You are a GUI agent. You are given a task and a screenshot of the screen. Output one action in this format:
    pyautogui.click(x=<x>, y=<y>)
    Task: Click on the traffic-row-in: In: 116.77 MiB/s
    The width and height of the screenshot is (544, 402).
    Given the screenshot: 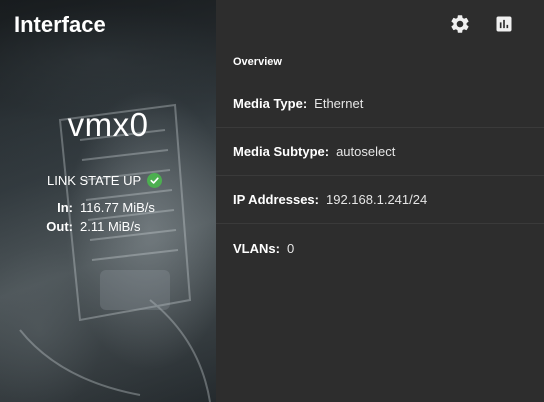 What is the action you would take?
    pyautogui.click(x=108, y=207)
    